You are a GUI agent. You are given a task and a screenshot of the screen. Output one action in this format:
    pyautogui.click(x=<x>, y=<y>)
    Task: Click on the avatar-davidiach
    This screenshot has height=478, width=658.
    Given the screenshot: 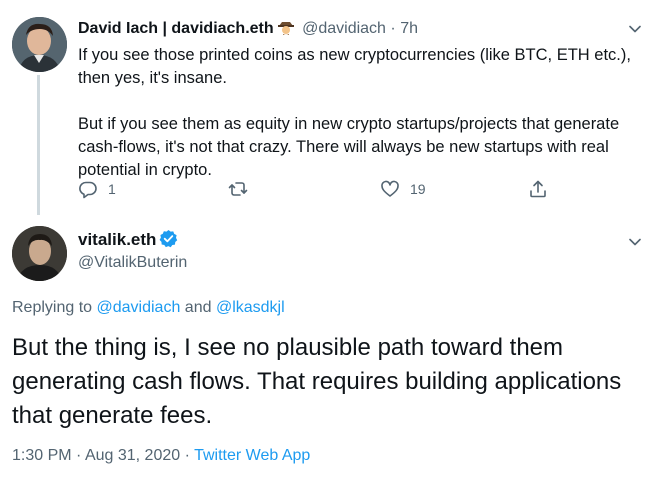 What is the action you would take?
    pyautogui.click(x=39, y=44)
    